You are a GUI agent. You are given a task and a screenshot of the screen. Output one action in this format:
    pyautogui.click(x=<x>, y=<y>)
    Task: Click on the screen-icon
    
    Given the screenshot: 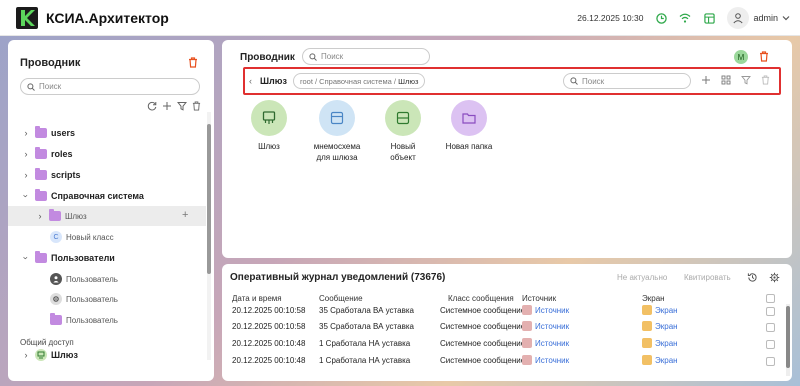 What is the action you would take?
    pyautogui.click(x=647, y=310)
    